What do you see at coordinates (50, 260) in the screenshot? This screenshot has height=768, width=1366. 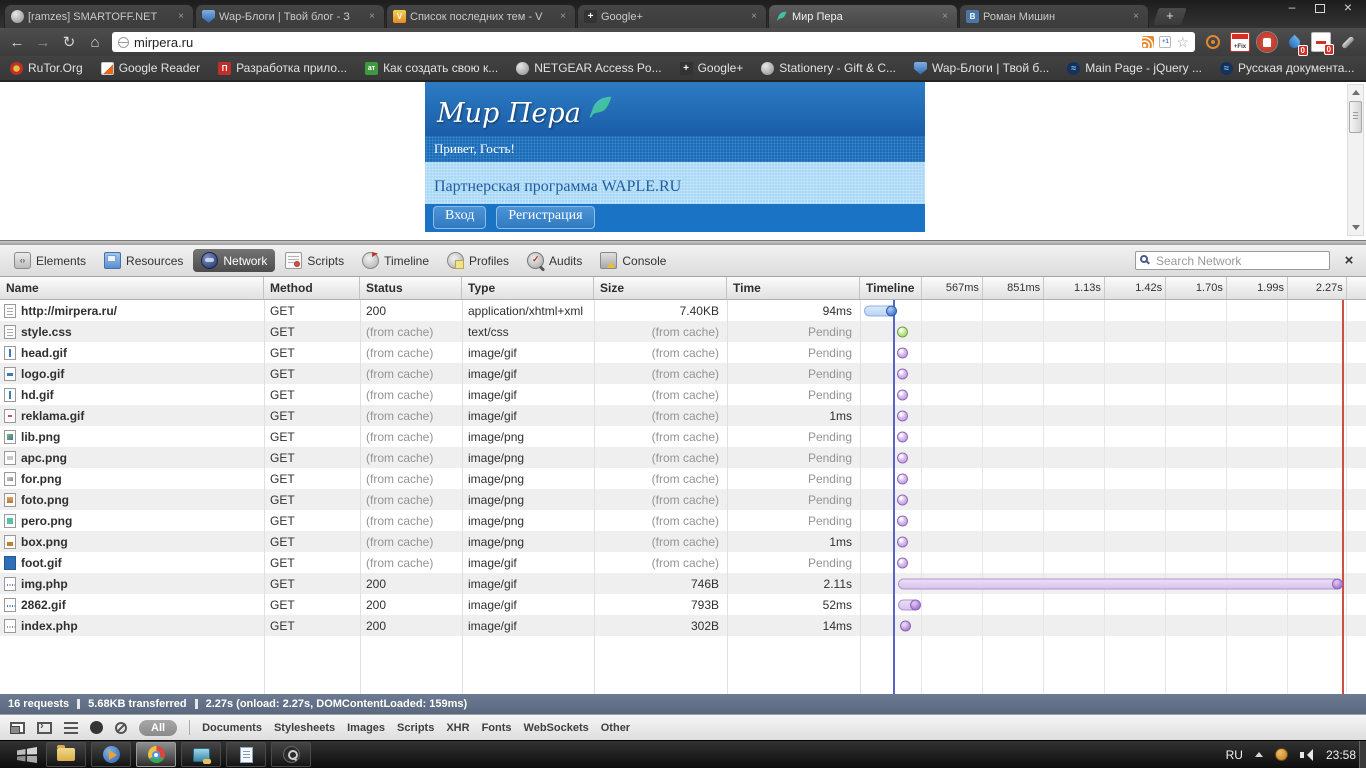 I see `devtools-tab-elements: Elements` at bounding box center [50, 260].